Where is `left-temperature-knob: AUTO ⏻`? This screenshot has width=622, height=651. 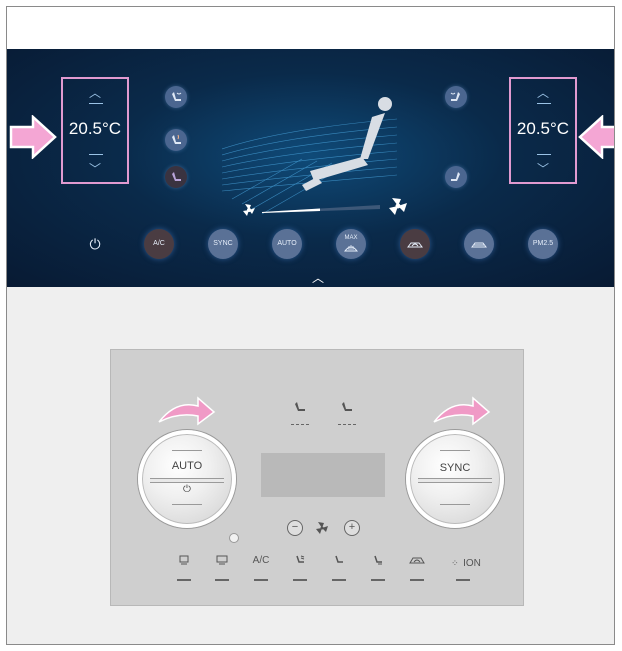 left-temperature-knob: AUTO ⏻ is located at coordinates (187, 479).